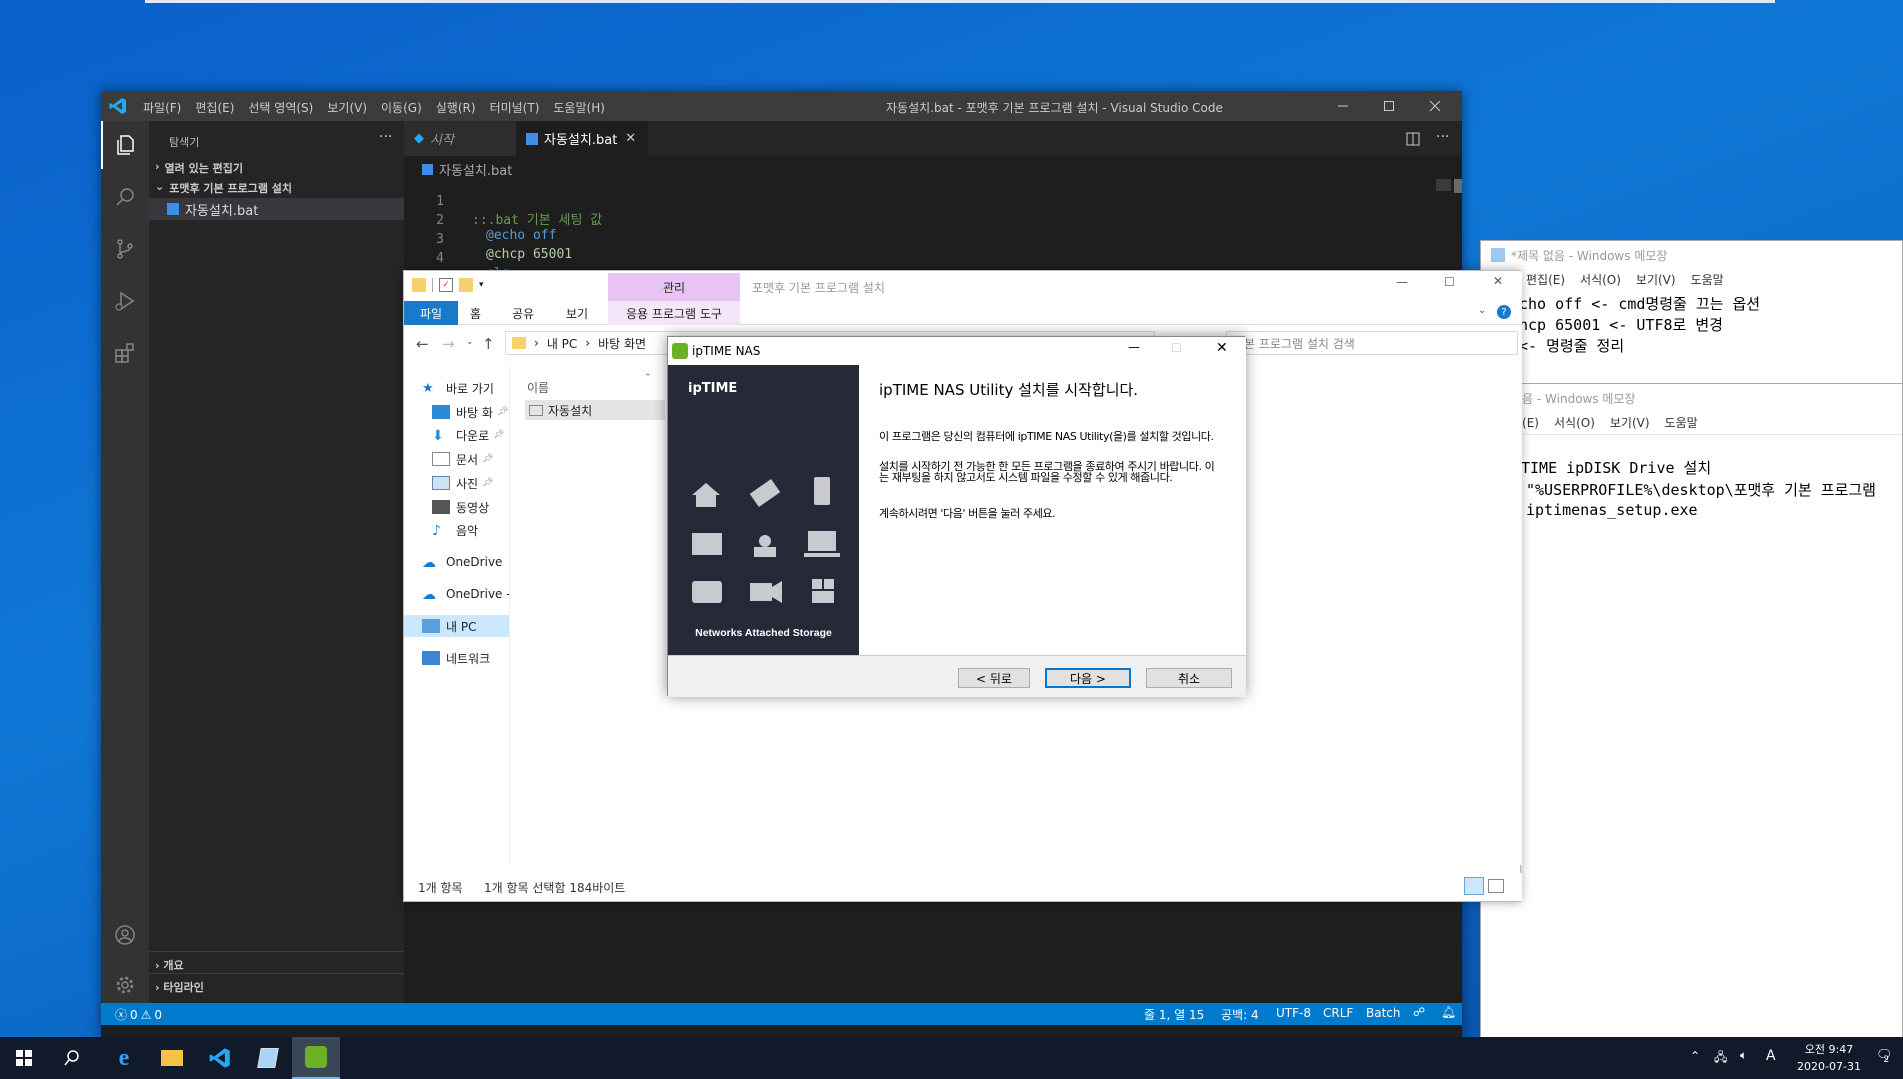 The height and width of the screenshot is (1079, 1903). I want to click on volume-icon: 🔈︎, so click(1743, 1055).